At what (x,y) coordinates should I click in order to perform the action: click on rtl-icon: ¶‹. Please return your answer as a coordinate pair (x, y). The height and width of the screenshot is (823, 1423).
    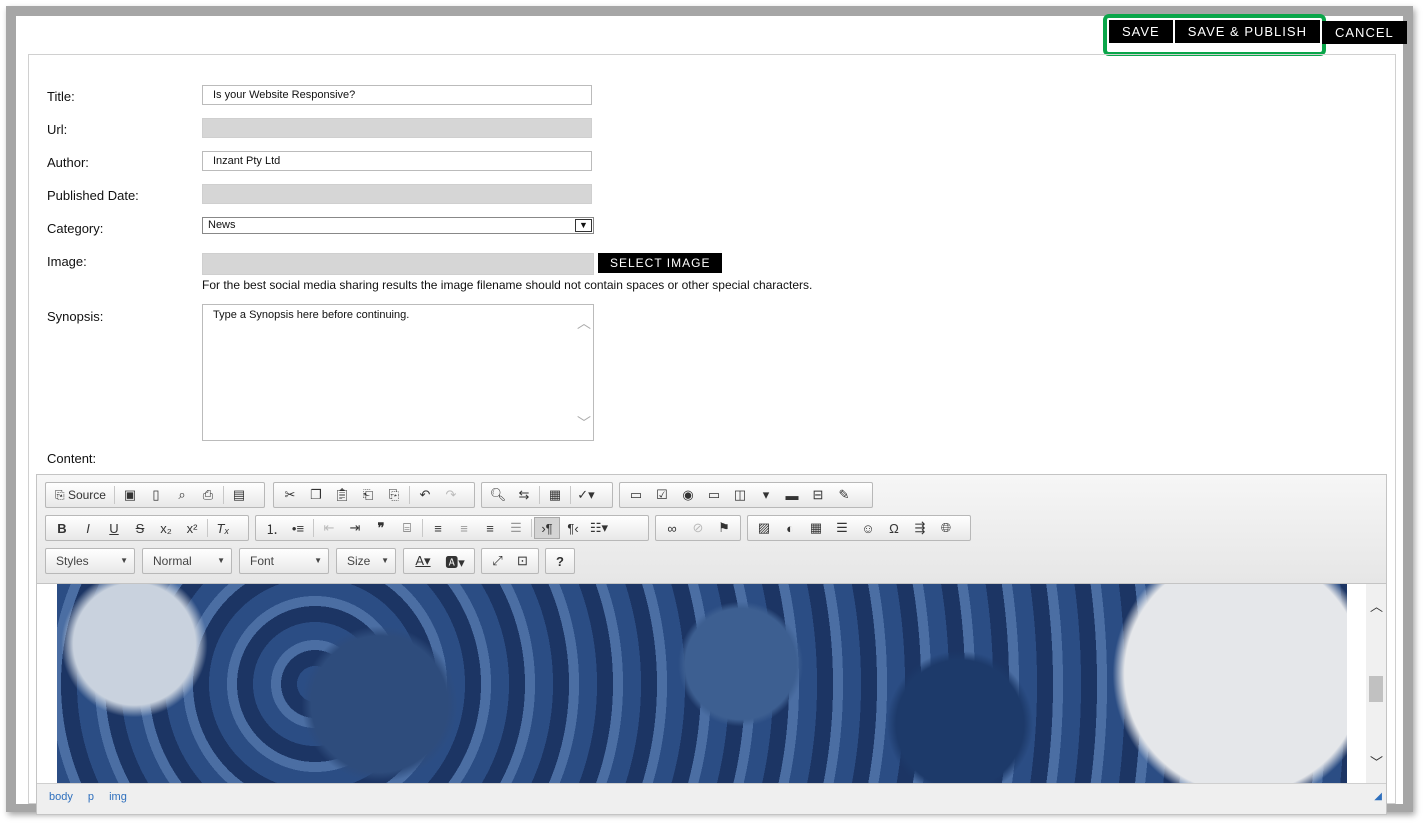
    Looking at the image, I should click on (573, 528).